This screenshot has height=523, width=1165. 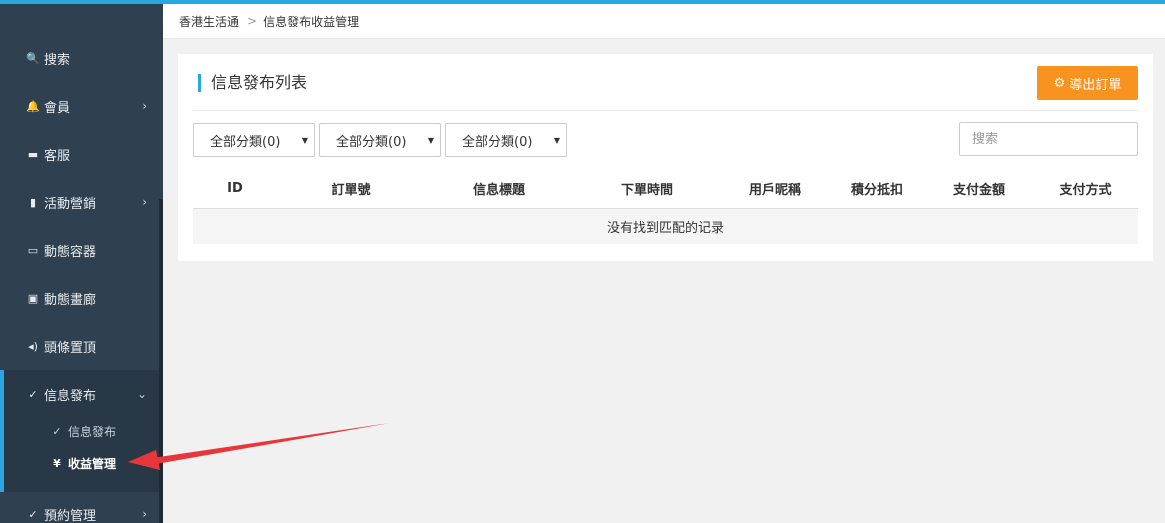 I want to click on bookmark-icon: ▮, so click(x=33, y=202).